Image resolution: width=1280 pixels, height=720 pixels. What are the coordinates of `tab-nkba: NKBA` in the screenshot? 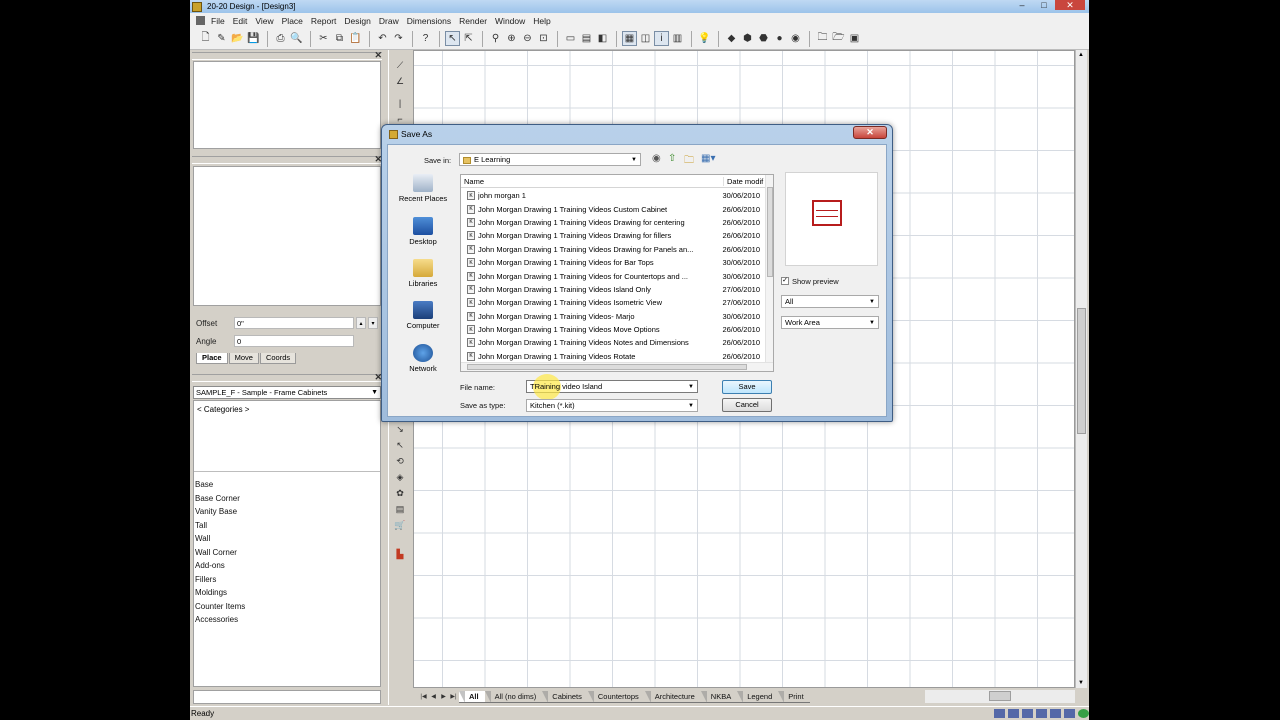 It's located at (719, 696).